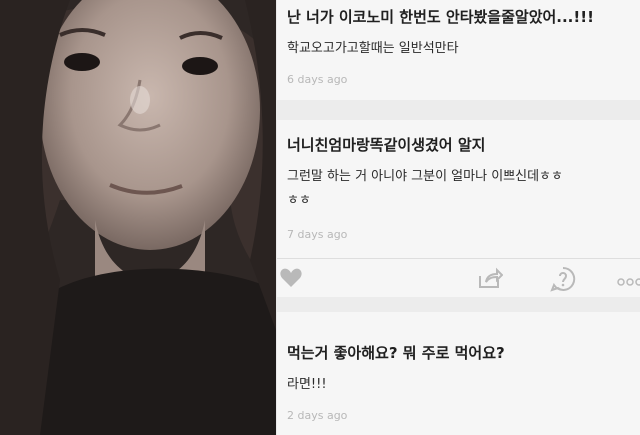  I want to click on timestamp: 7 days ago, so click(317, 234).